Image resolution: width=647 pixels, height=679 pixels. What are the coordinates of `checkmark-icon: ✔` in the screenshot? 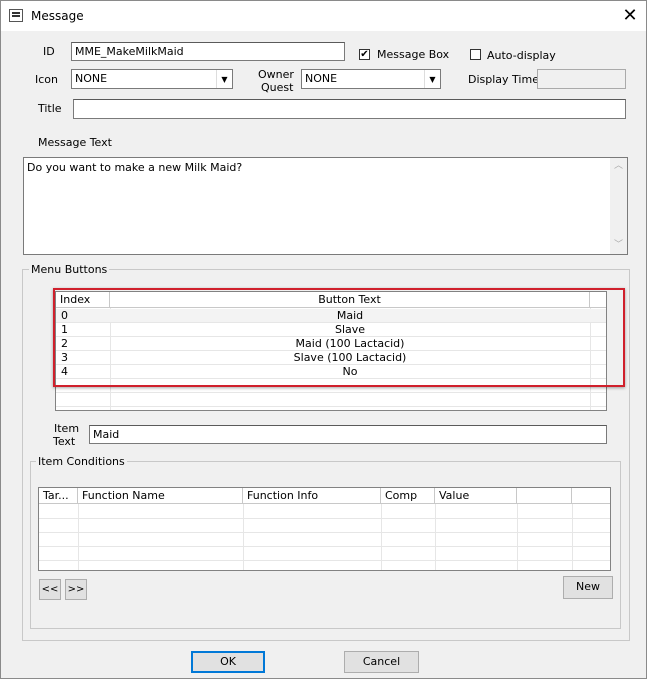 It's located at (364, 54).